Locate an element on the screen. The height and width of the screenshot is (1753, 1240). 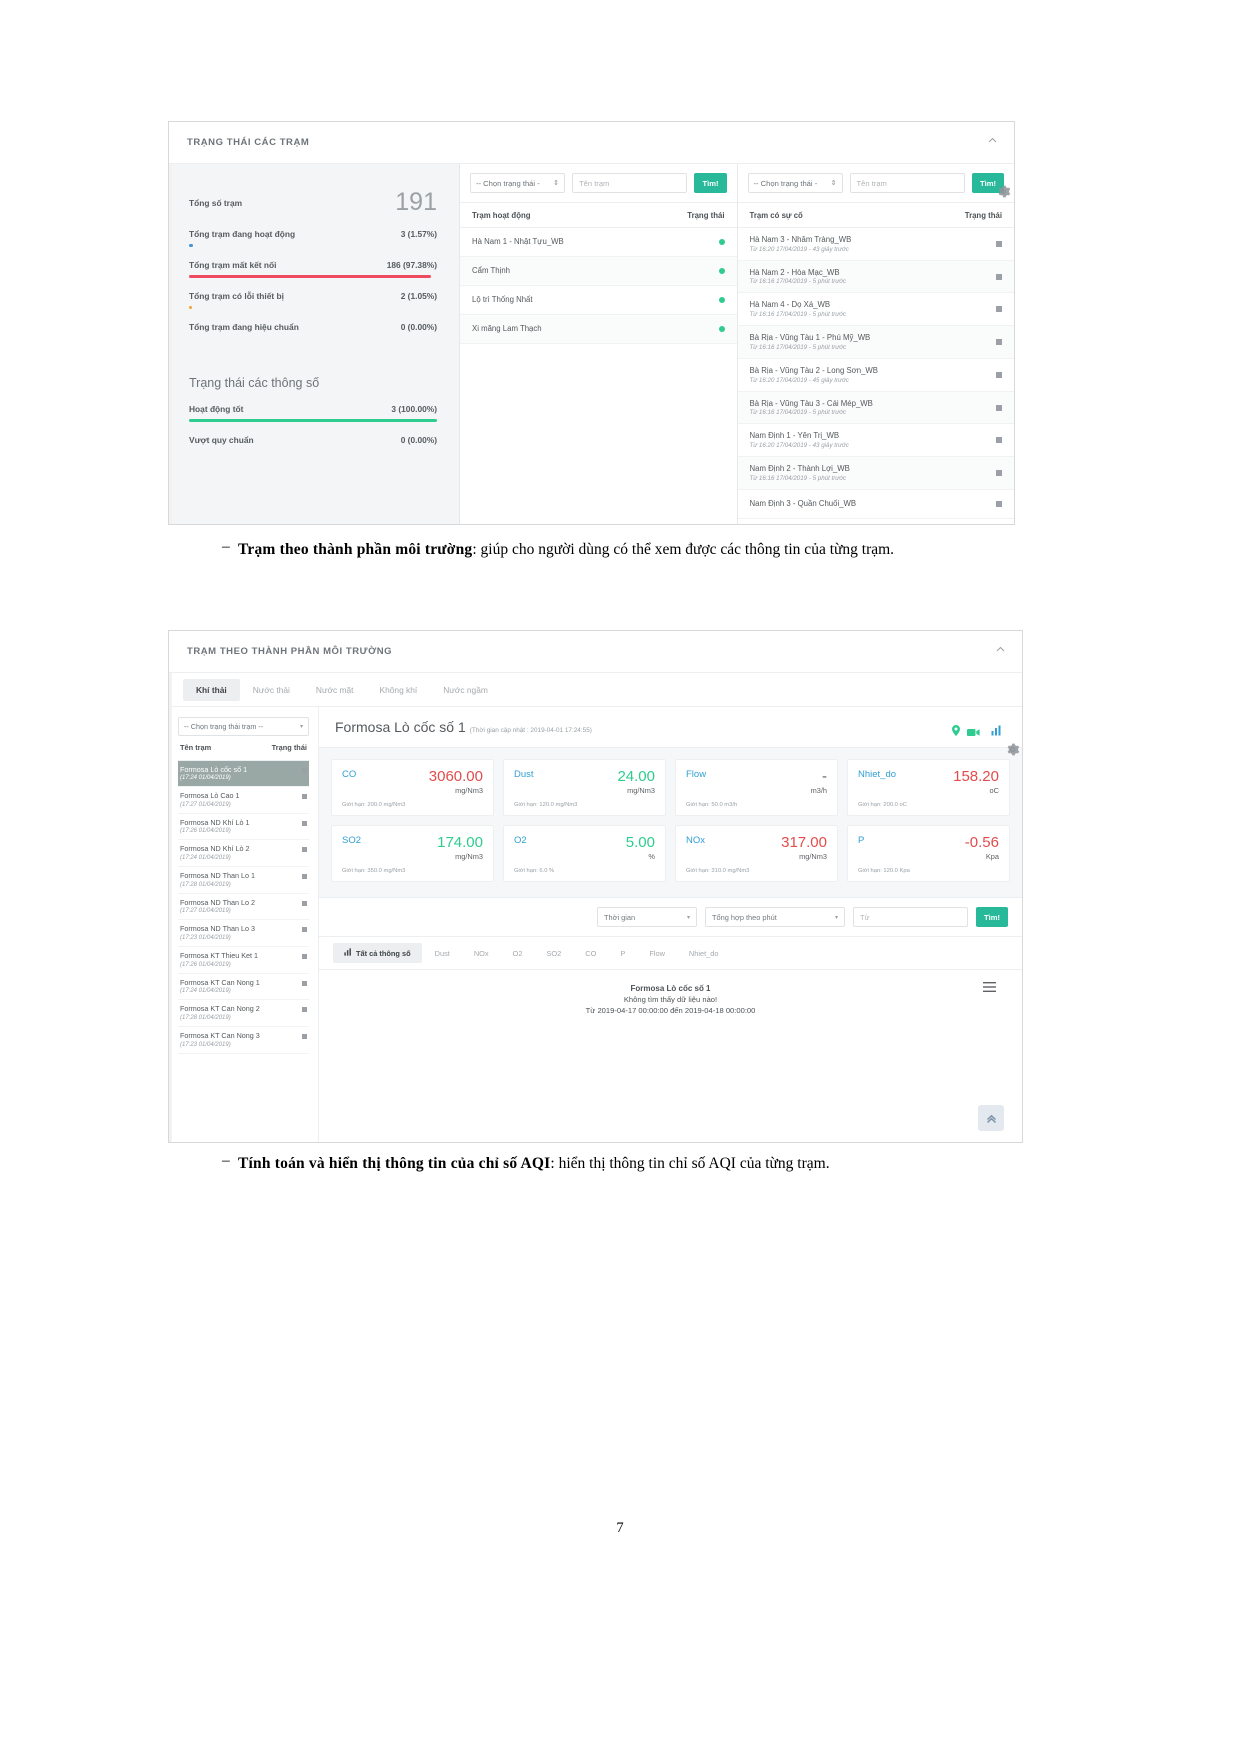
parameter-card: Flow - m3/h Giới hạn: 50.0 m3/h is located at coordinates (756, 787).